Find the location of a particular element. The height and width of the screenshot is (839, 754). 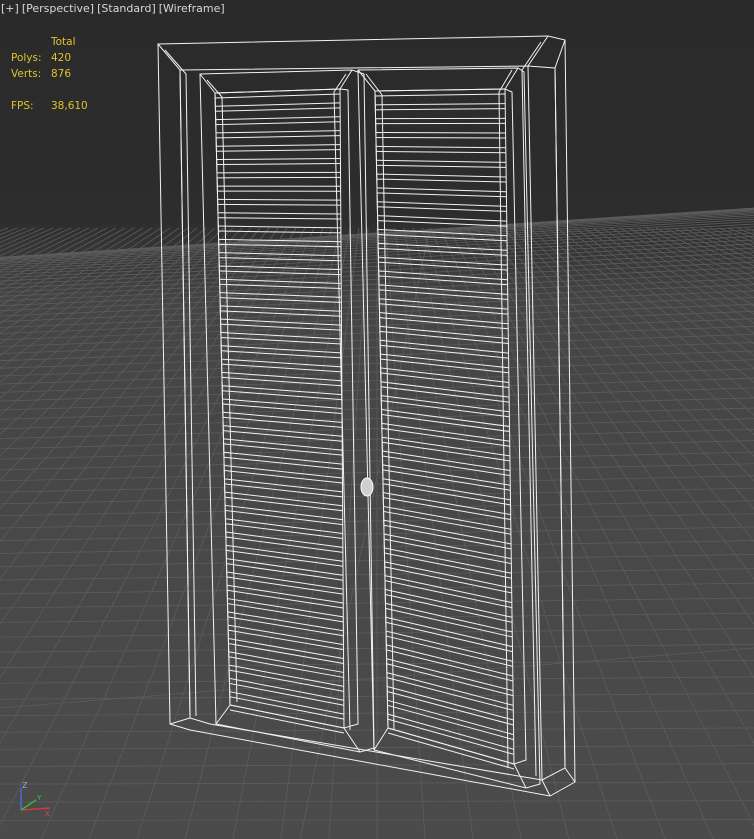

viewport-label-menu: [+] [Perspective] [Standard] [Wireframe] is located at coordinates (113, 10).